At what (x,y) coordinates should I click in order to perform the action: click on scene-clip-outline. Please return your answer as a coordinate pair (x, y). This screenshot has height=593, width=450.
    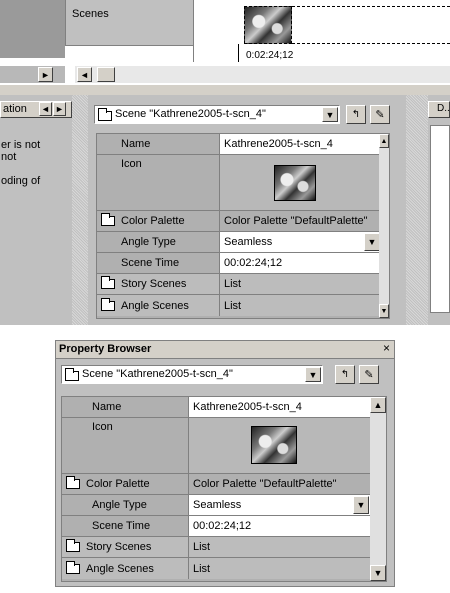
    Looking at the image, I should click on (371, 25).